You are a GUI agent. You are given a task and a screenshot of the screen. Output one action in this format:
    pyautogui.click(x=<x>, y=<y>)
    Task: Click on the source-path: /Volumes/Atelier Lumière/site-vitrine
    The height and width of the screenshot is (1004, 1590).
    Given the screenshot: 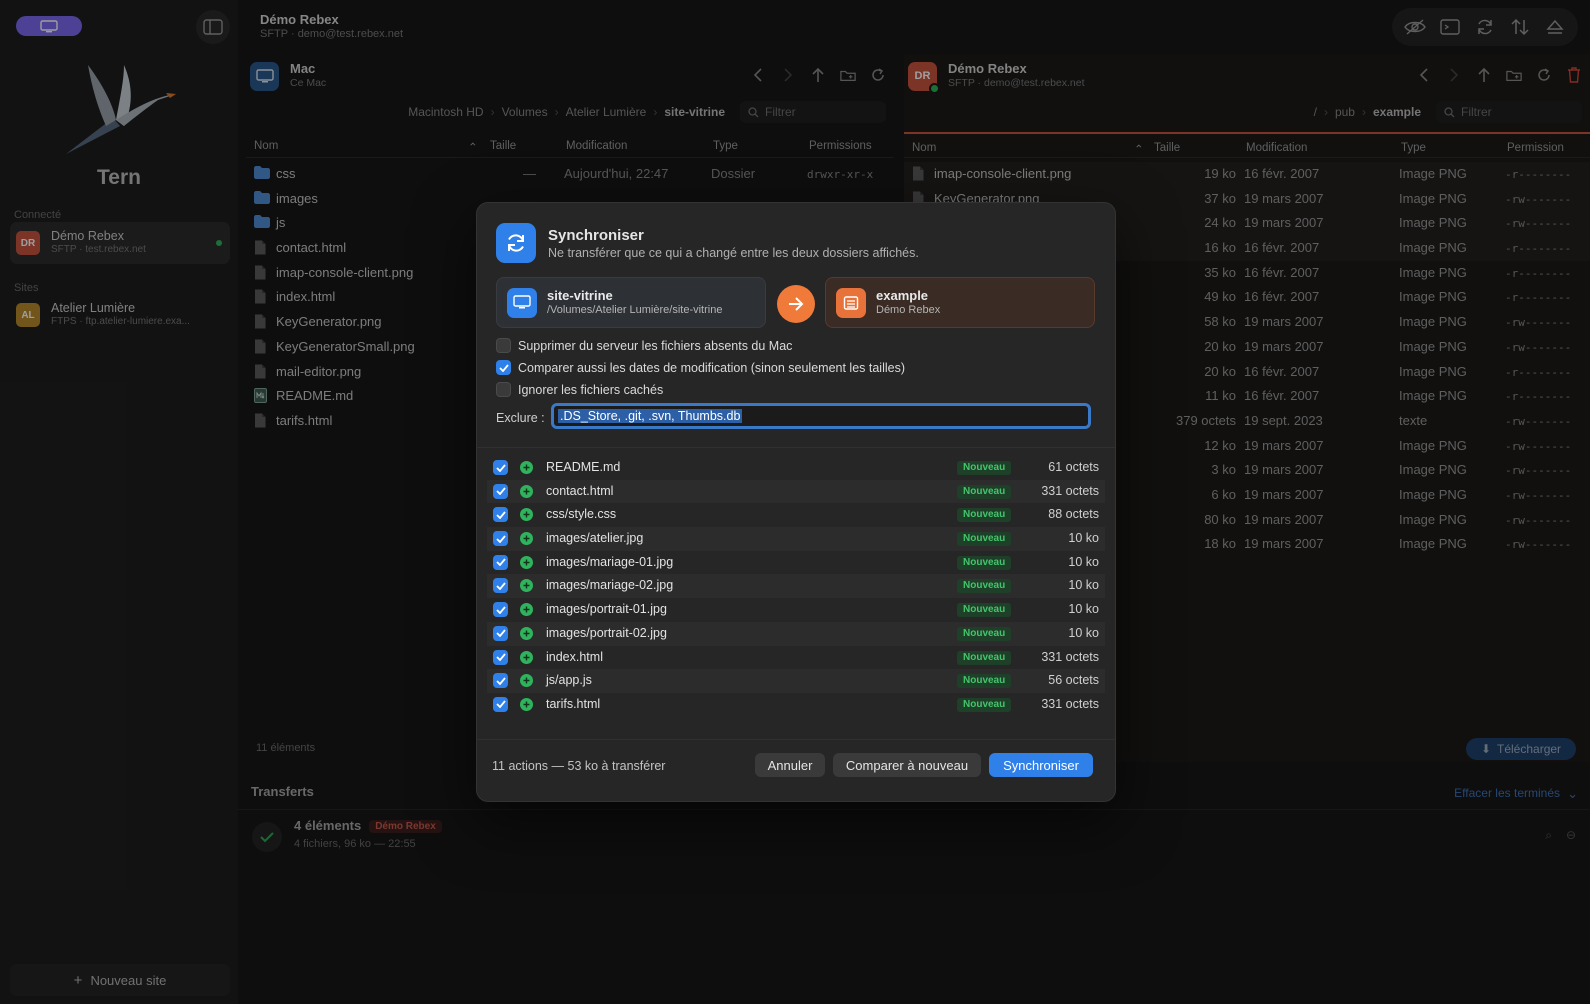 What is the action you would take?
    pyautogui.click(x=635, y=309)
    